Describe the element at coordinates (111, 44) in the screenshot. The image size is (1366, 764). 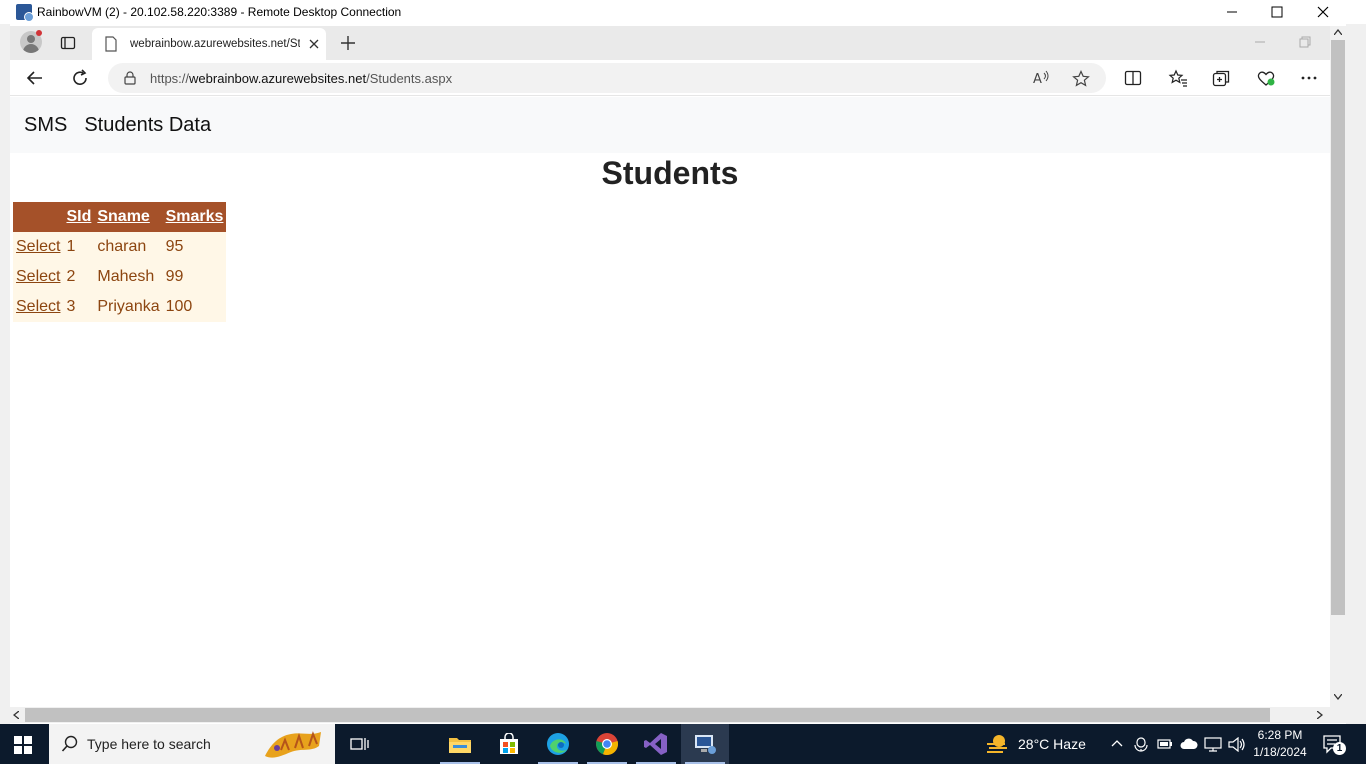
I see `page-icon` at that location.